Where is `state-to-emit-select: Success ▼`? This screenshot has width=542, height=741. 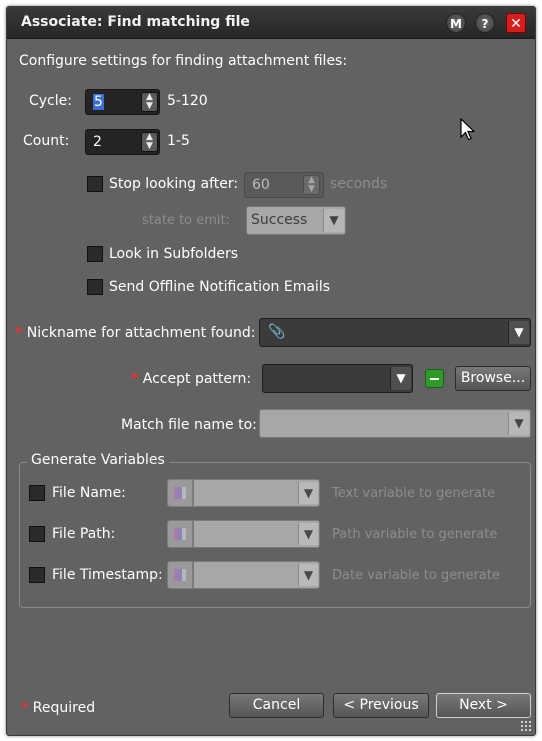 state-to-emit-select: Success ▼ is located at coordinates (296, 220).